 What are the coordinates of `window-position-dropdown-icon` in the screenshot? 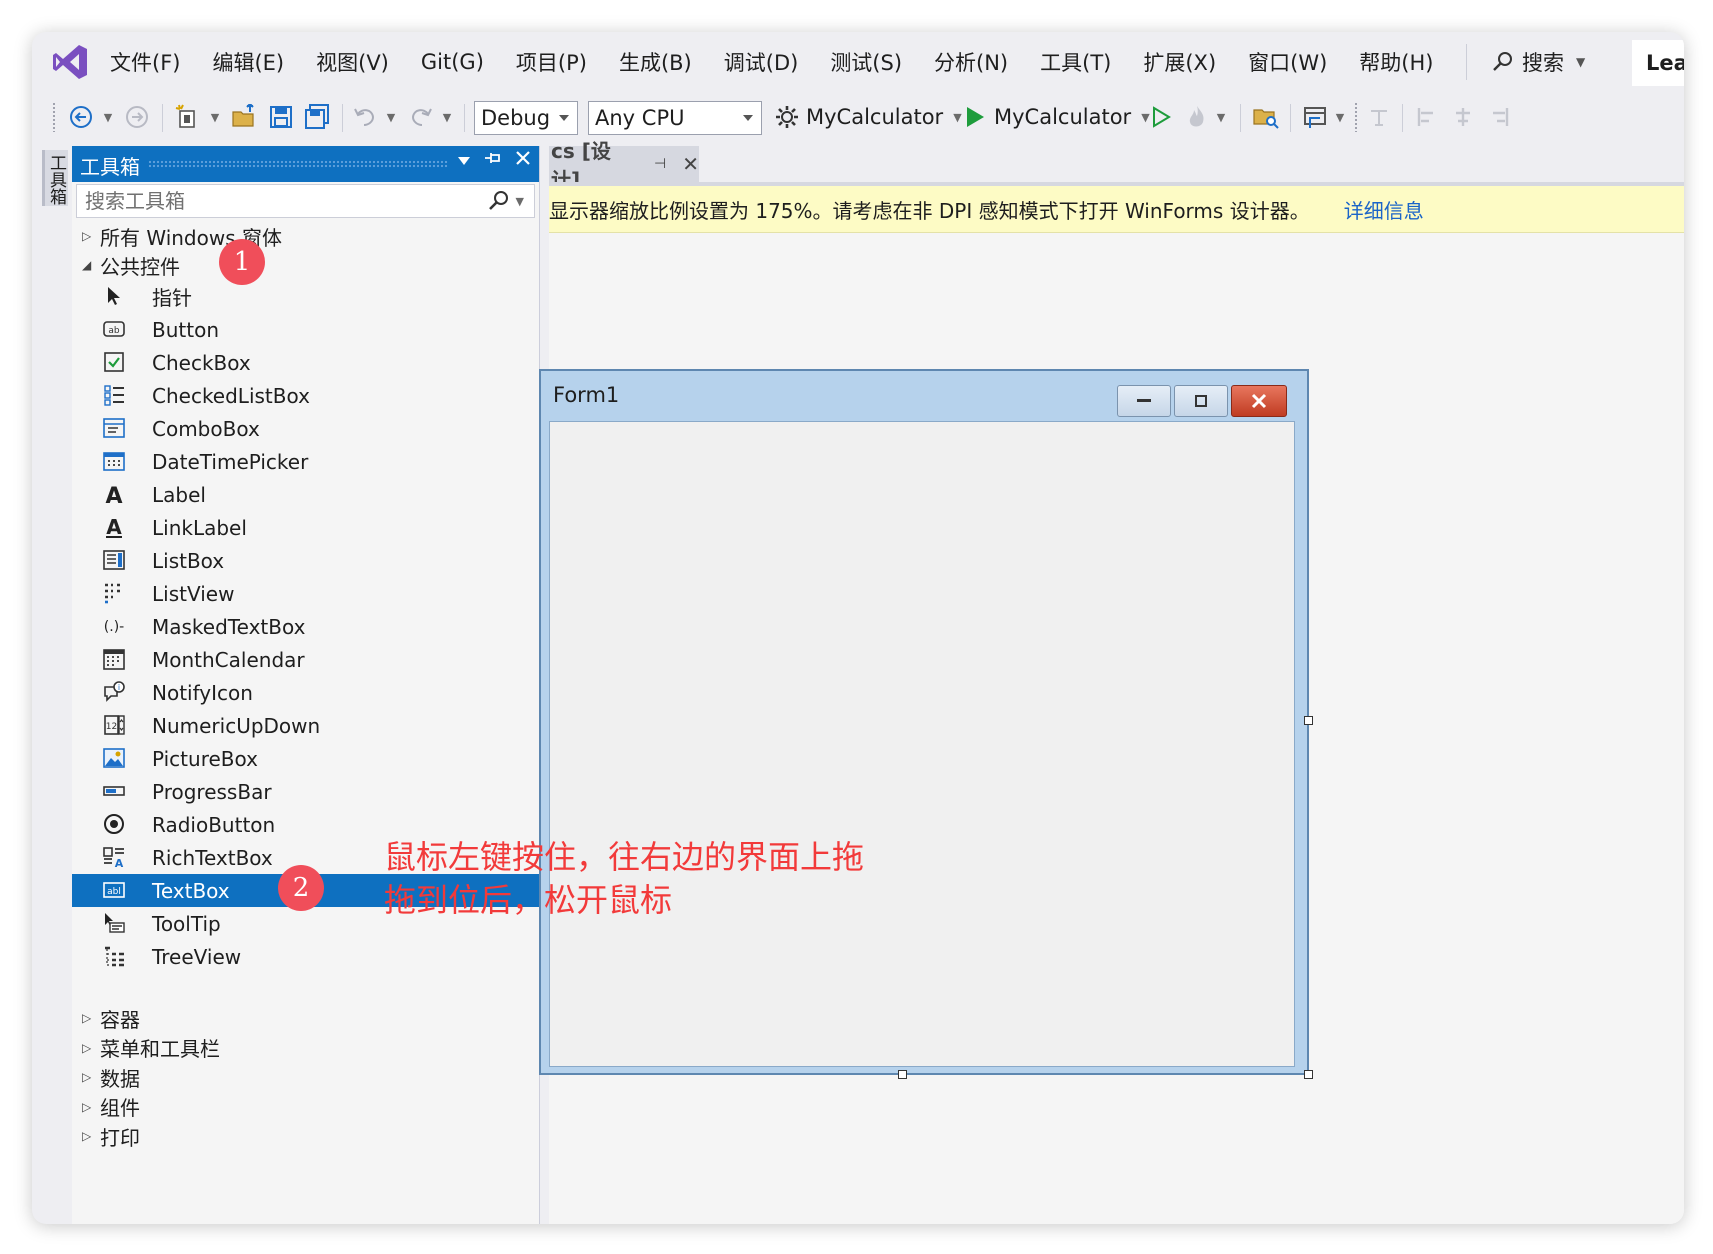 It's located at (464, 160).